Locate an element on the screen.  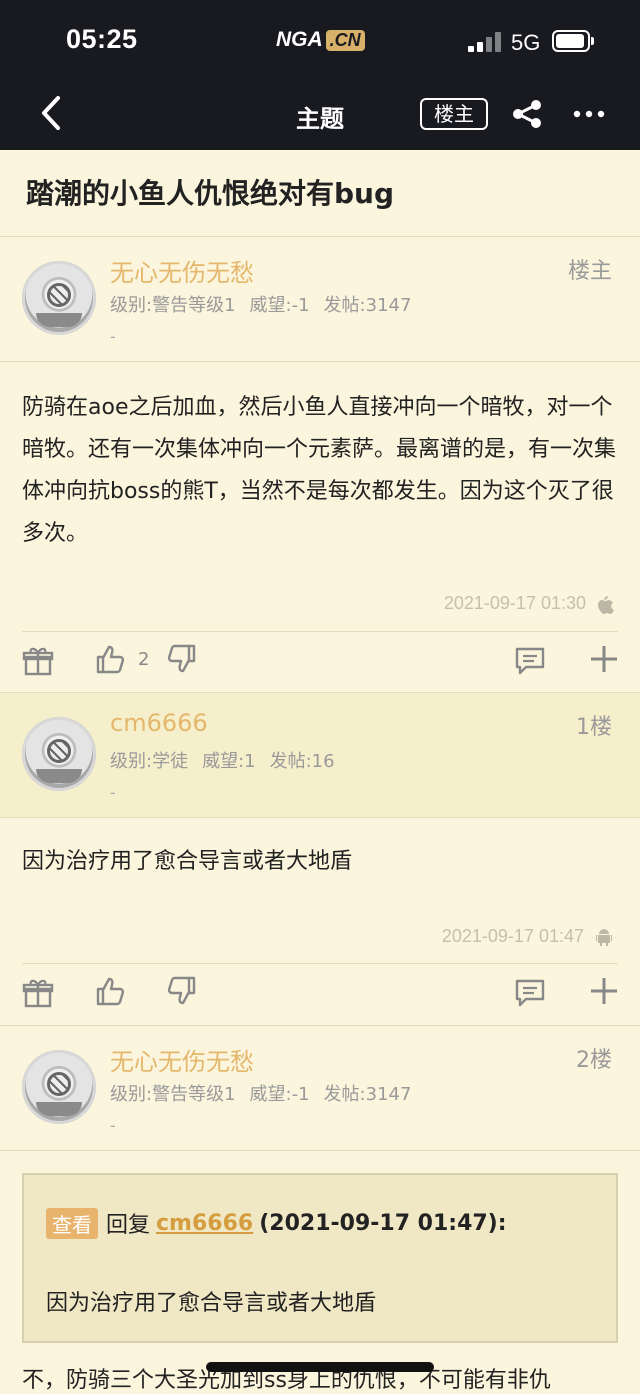
post-timestamp: 2021-09-17 01:47 is located at coordinates (528, 936).